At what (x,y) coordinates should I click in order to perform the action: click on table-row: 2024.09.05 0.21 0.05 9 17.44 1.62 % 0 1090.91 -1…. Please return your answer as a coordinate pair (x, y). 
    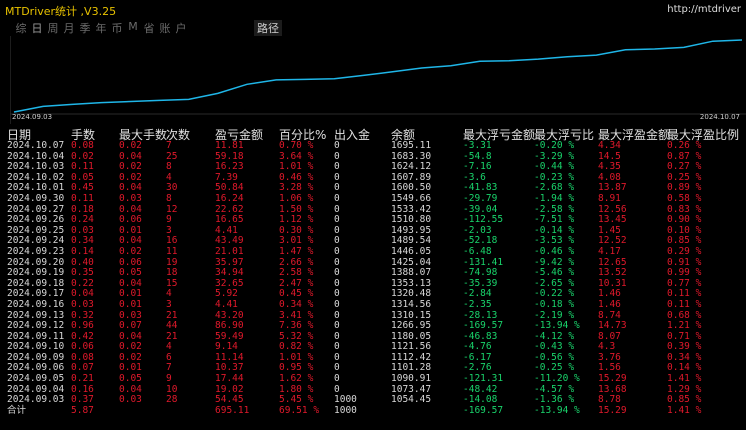
    Looking at the image, I should click on (373, 379).